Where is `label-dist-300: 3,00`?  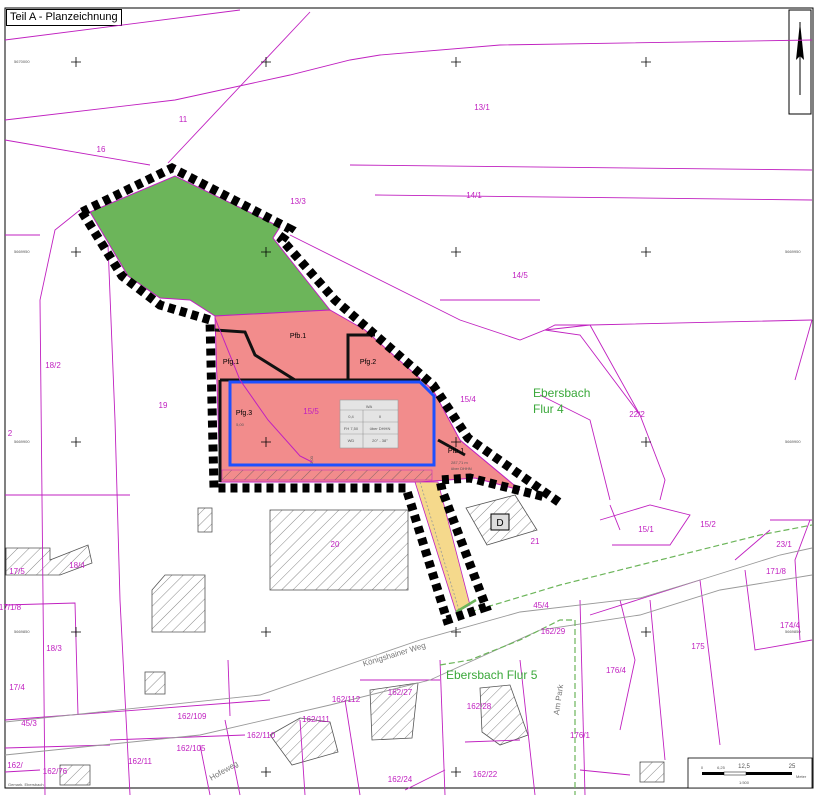 label-dist-300: 3,00 is located at coordinates (311, 459).